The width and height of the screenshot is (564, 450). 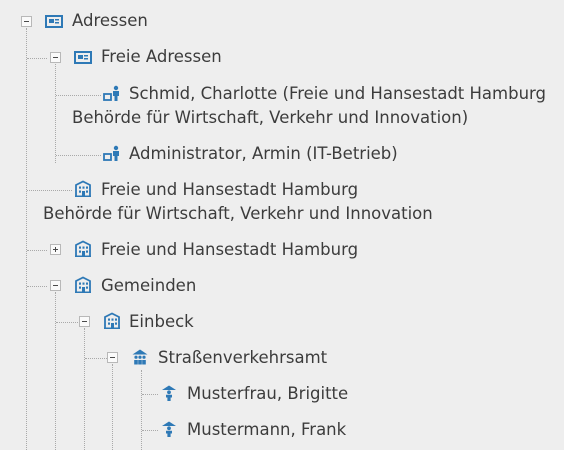 What do you see at coordinates (161, 57) in the screenshot?
I see `tree-node-free-addresses: Freie Adressen` at bounding box center [161, 57].